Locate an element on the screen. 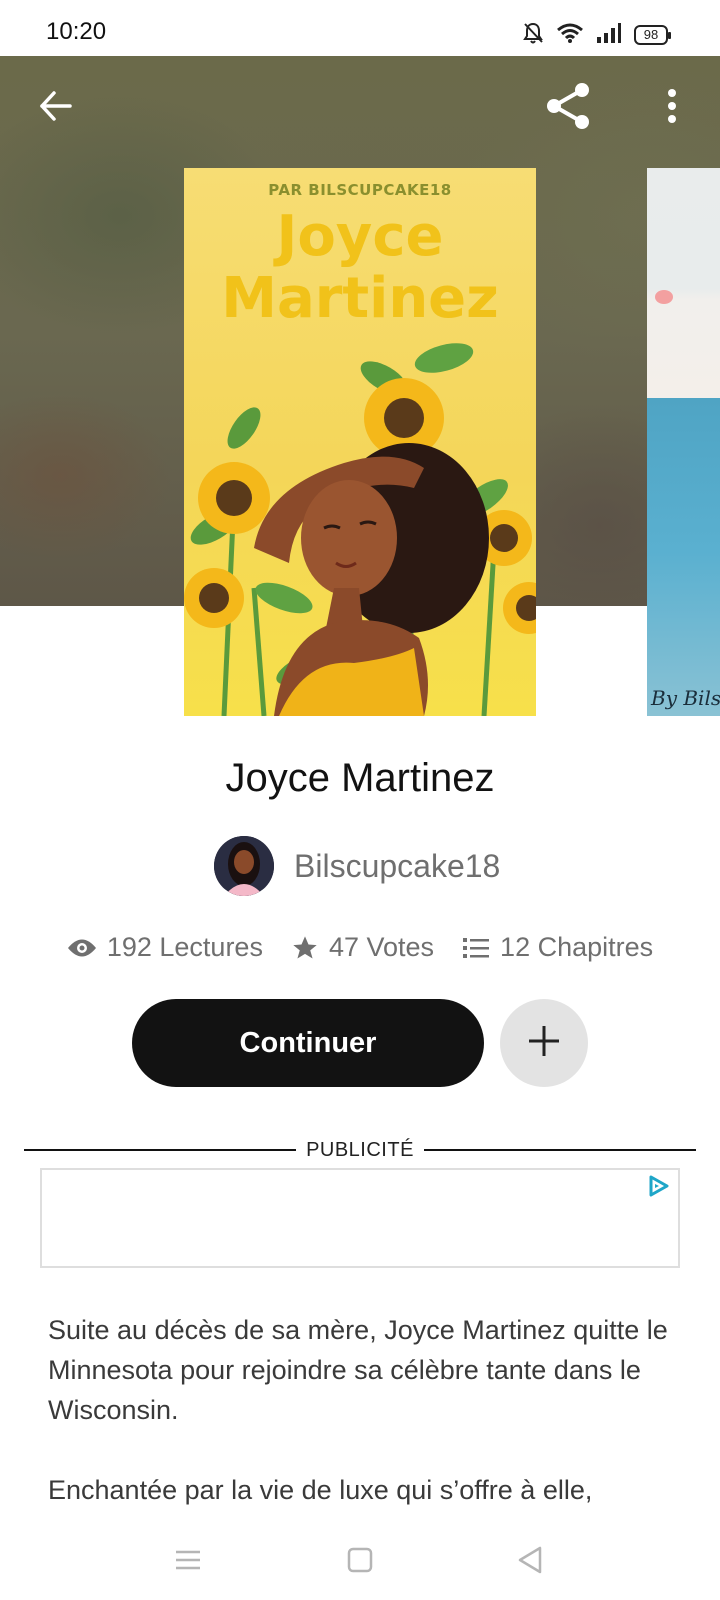 The height and width of the screenshot is (1600, 720). ad-divider: PUBLICITÉ is located at coordinates (360, 1150).